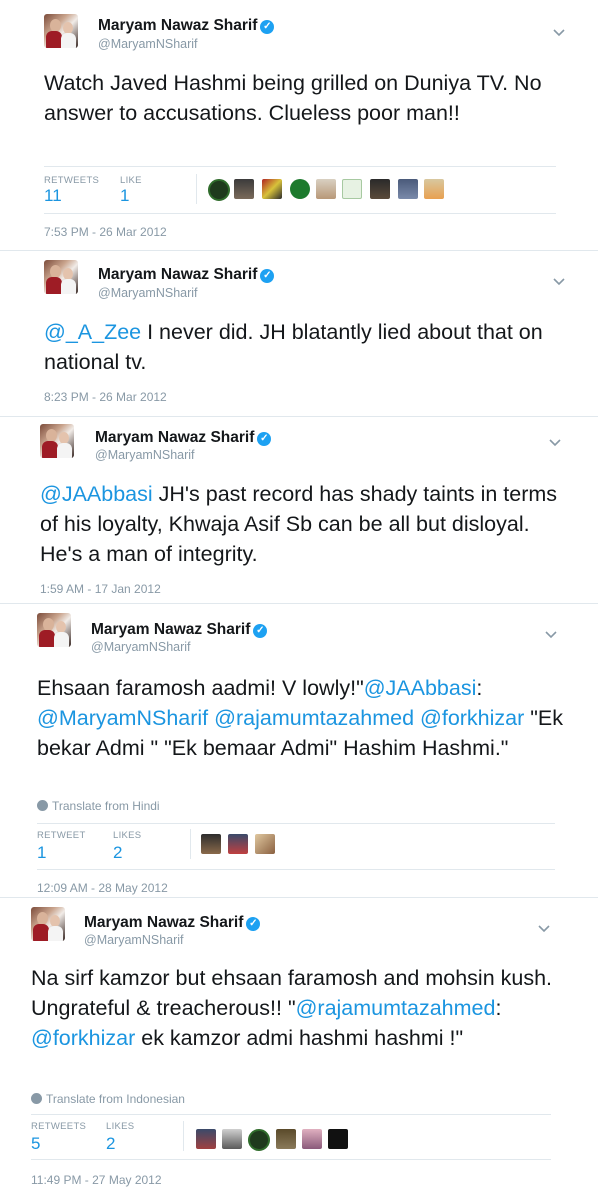  I want to click on likes-label: LIKE, so click(131, 180).